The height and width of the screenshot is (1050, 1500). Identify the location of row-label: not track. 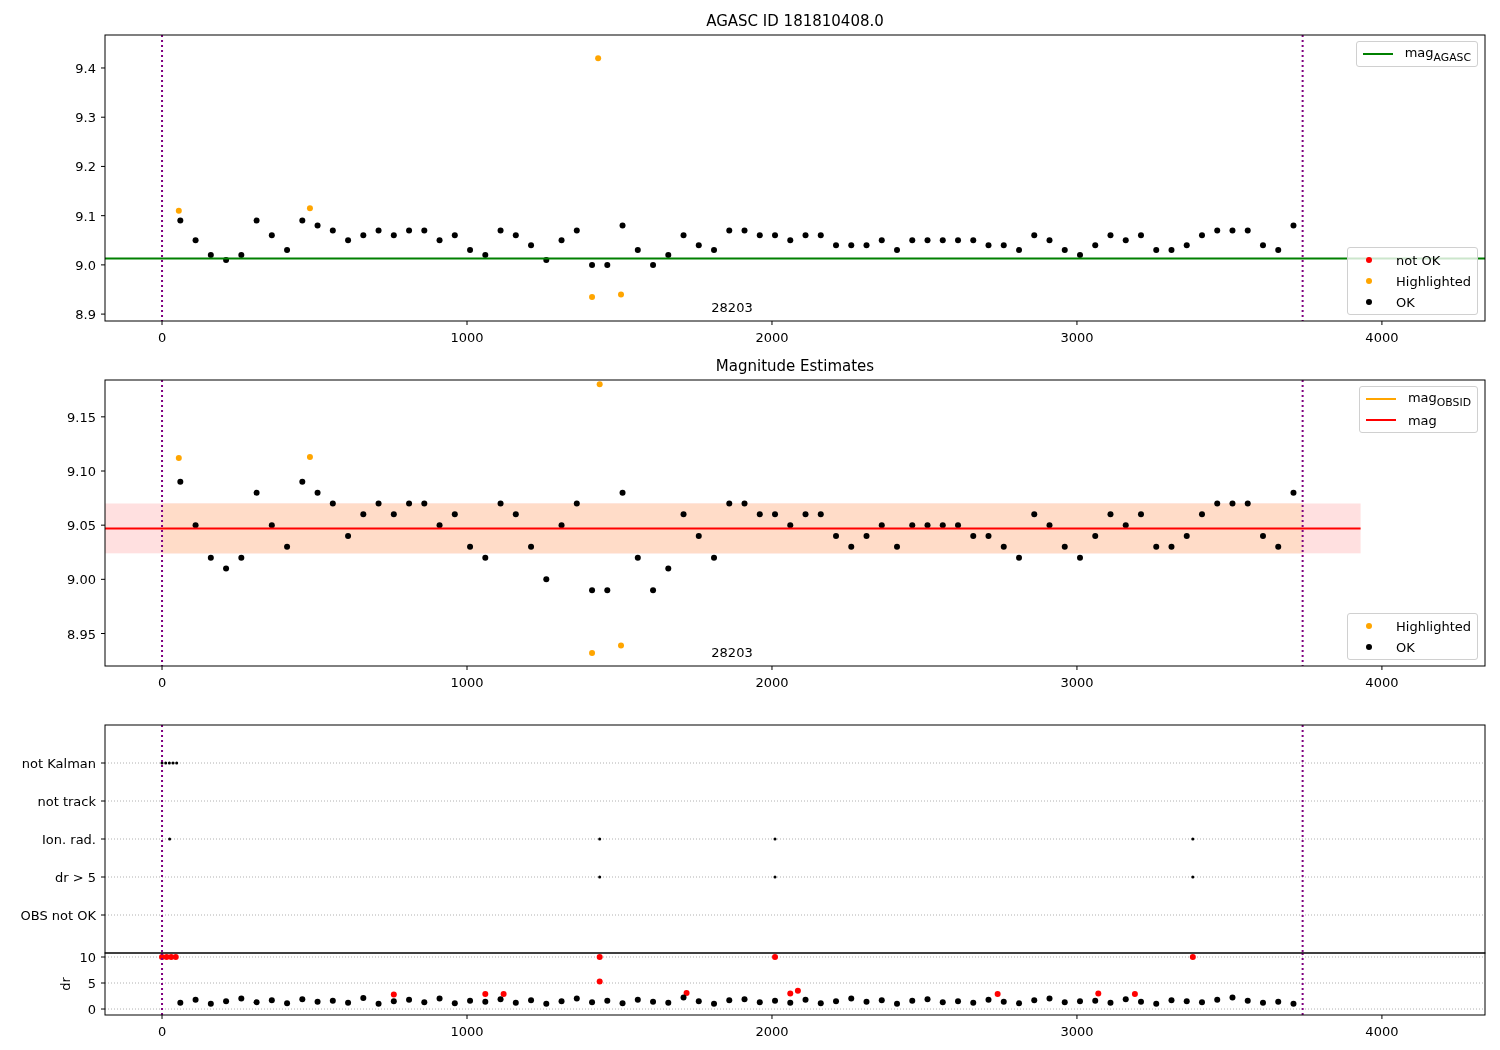
(66, 801).